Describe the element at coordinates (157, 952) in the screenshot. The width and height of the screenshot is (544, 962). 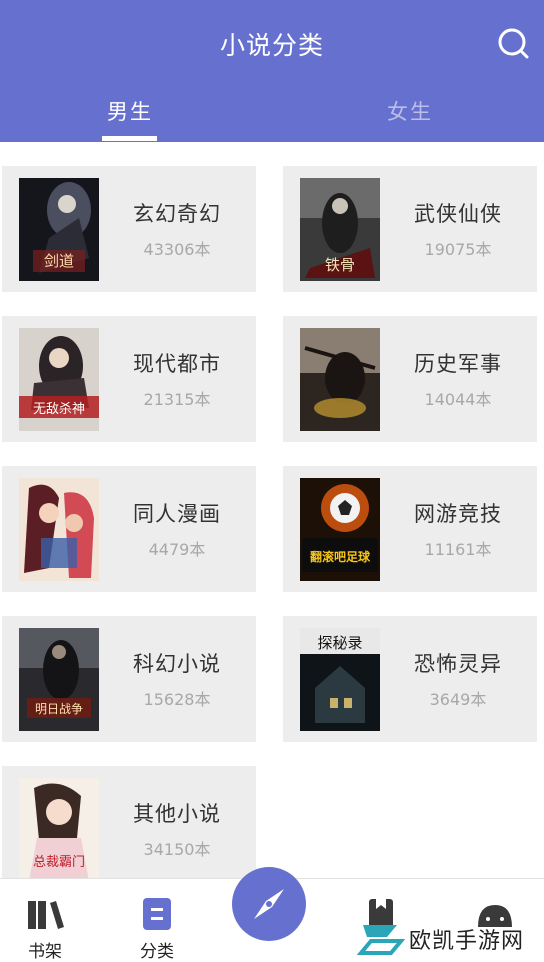
I see `nav-category-label: 分类` at that location.